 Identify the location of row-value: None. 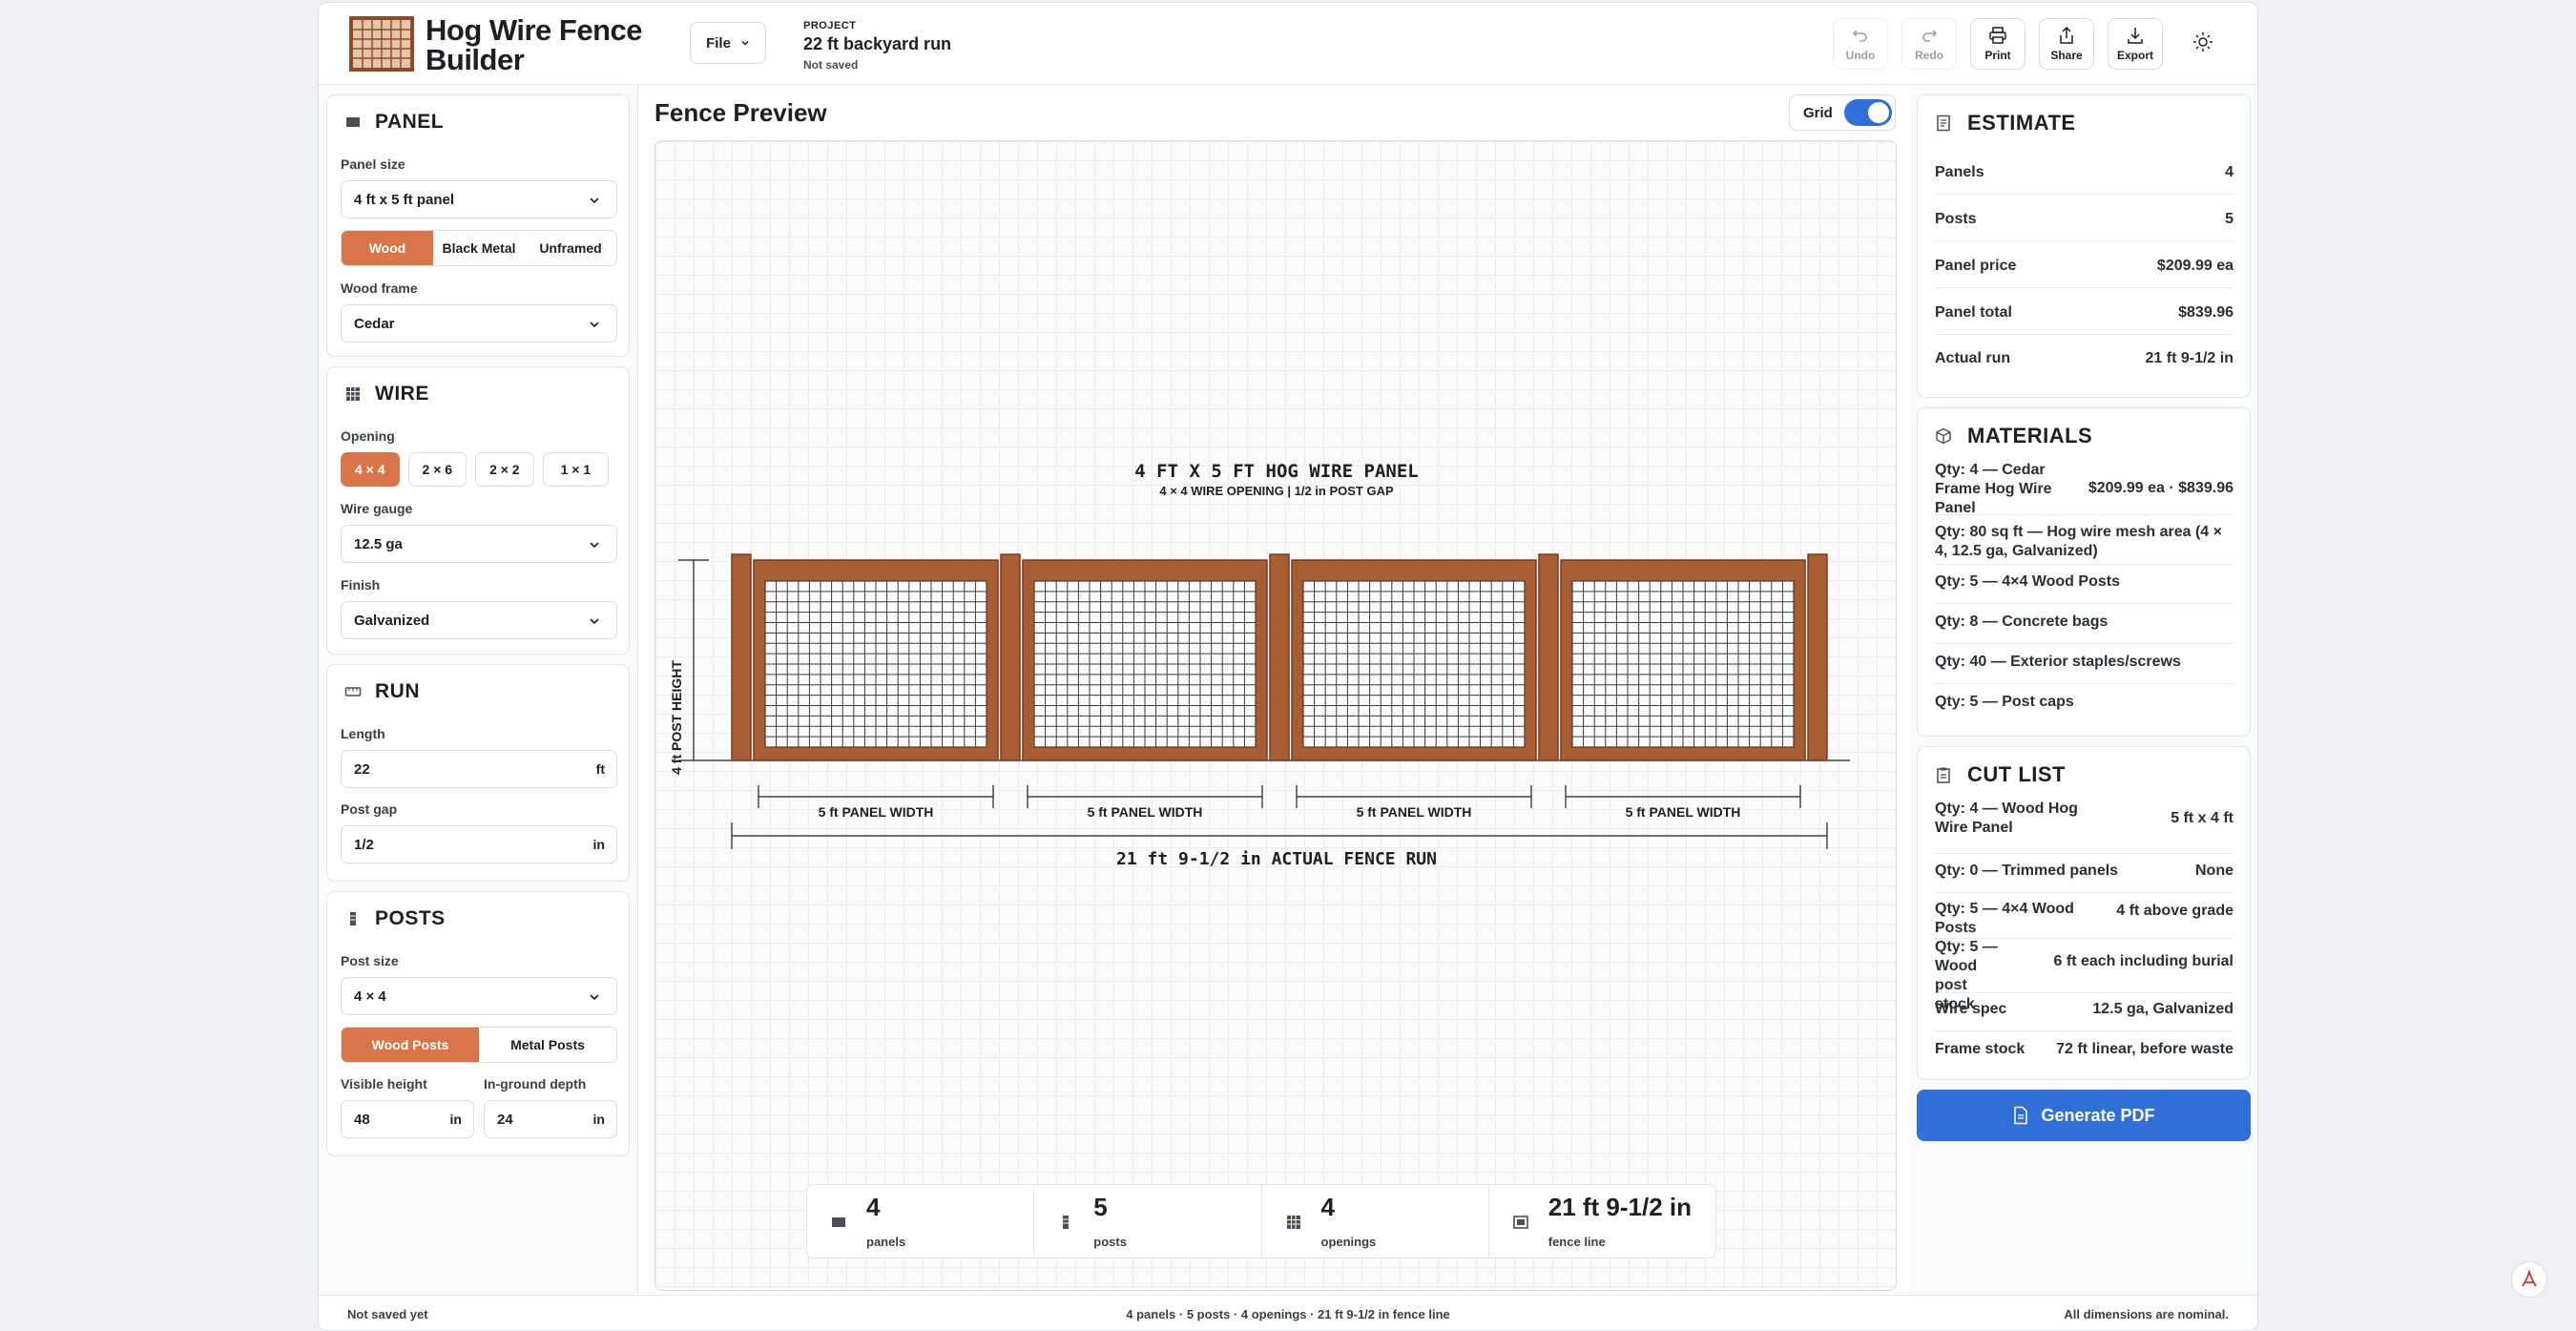
(2214, 871).